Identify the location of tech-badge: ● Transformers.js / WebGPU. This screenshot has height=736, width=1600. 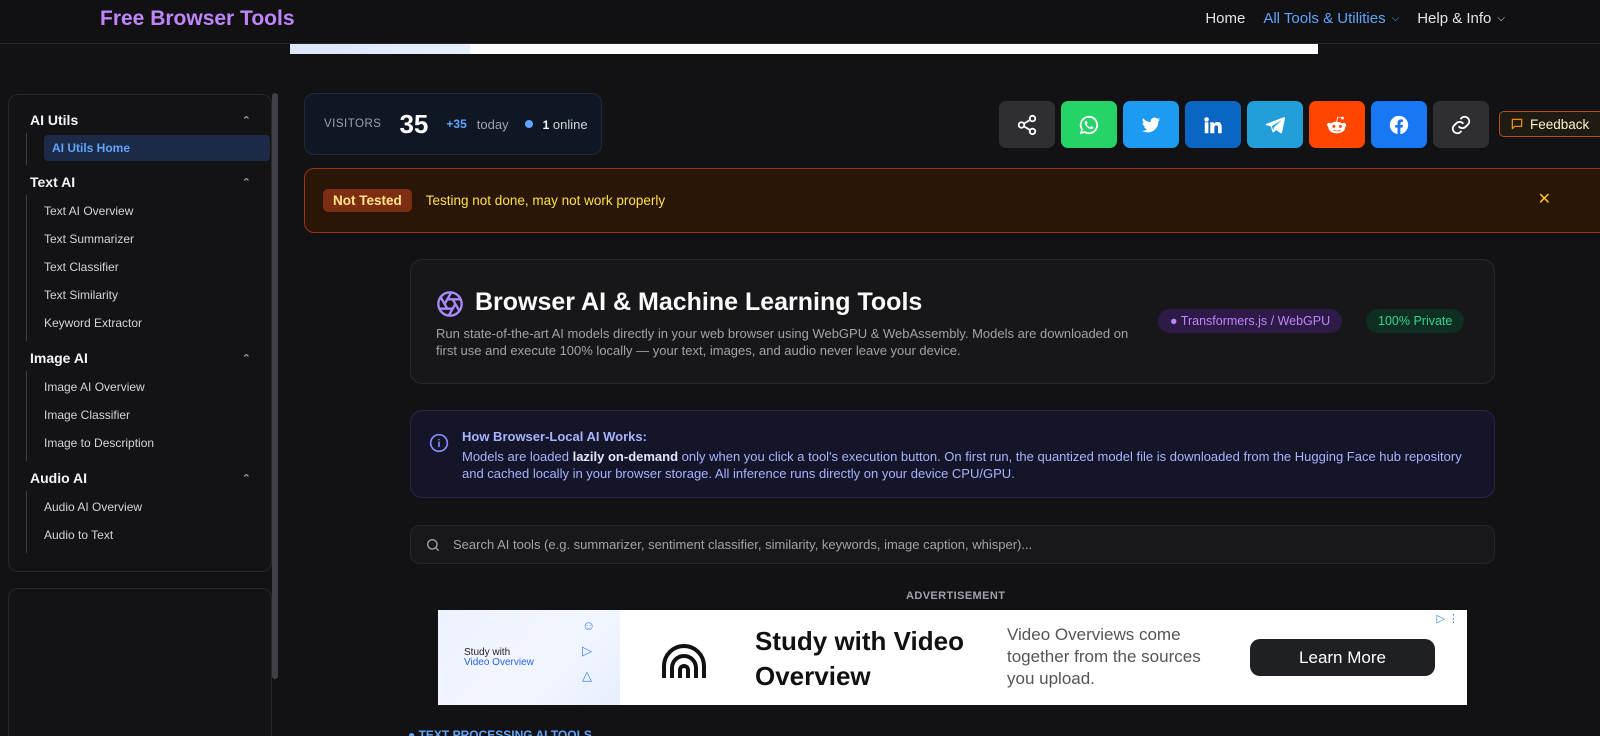
(1250, 321).